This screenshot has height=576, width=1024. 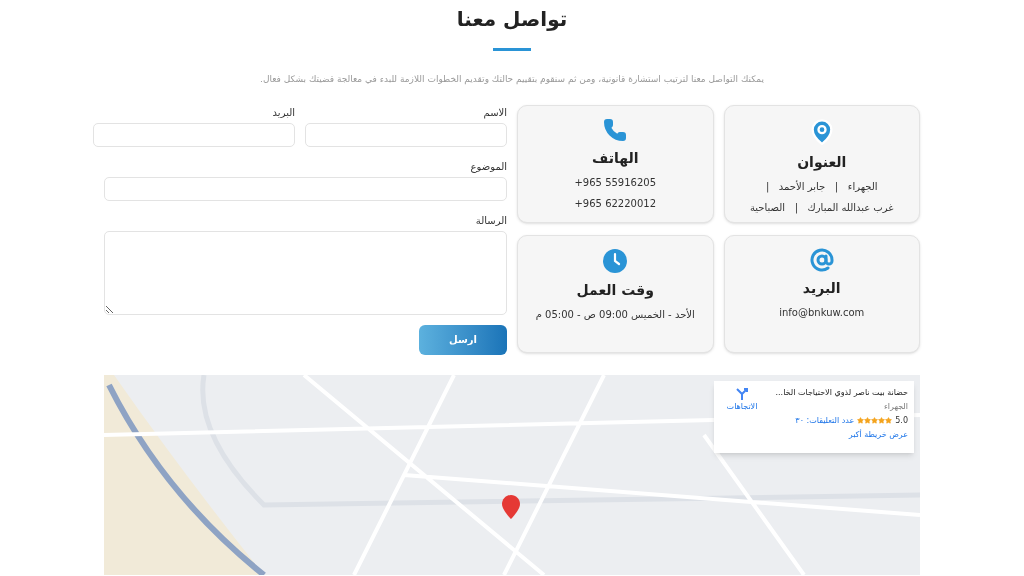 What do you see at coordinates (821, 207) in the screenshot?
I see `card-text: غرب عبدالله المبارك | الصباحية` at bounding box center [821, 207].